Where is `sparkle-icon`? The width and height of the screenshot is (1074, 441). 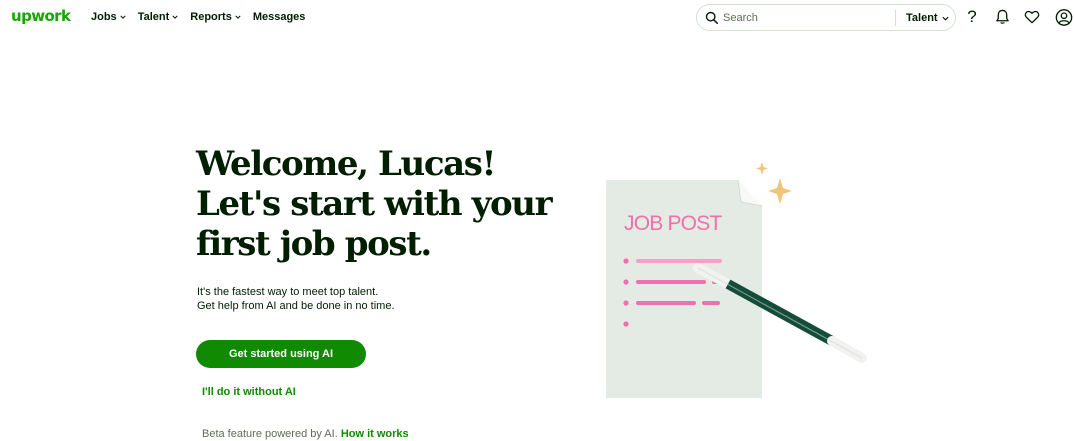
sparkle-icon is located at coordinates (774, 183).